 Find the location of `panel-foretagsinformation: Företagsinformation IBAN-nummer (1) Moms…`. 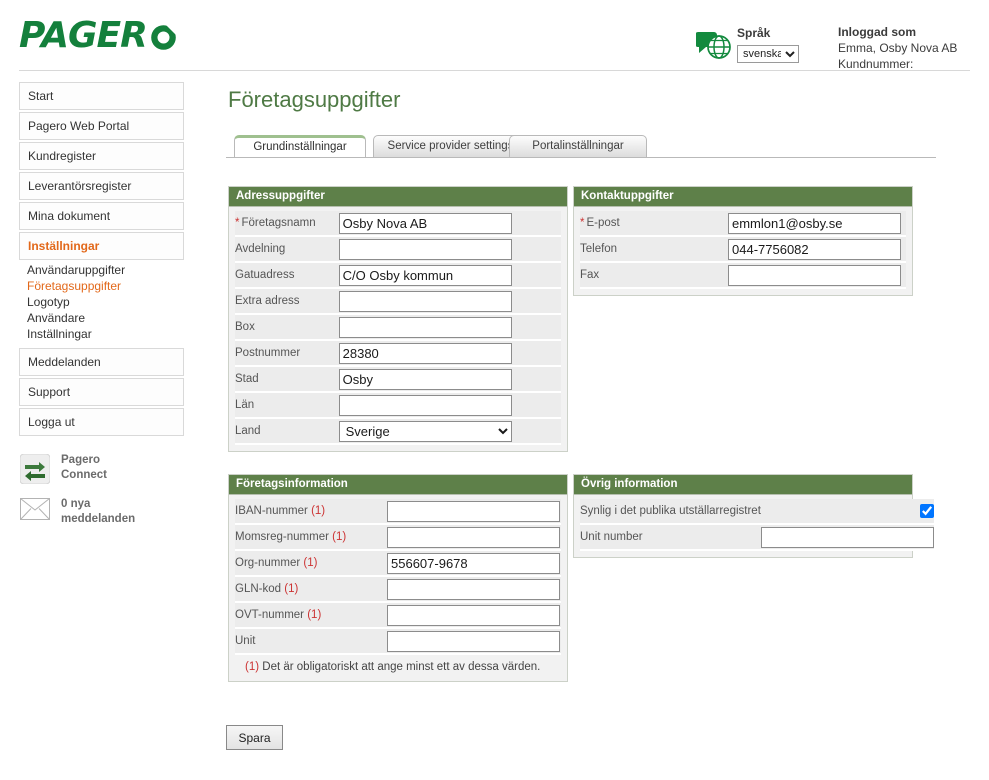

panel-foretagsinformation: Företagsinformation IBAN-nummer (1) Moms… is located at coordinates (398, 578).